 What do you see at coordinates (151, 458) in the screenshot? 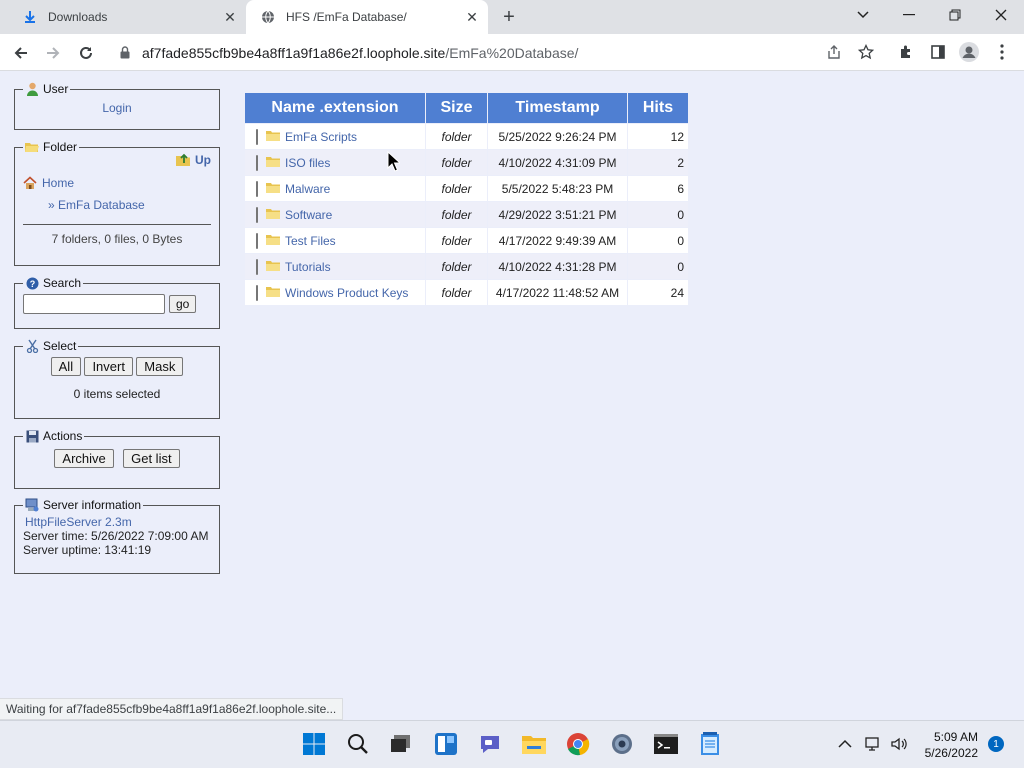
I see `get-list-button: Get list` at bounding box center [151, 458].